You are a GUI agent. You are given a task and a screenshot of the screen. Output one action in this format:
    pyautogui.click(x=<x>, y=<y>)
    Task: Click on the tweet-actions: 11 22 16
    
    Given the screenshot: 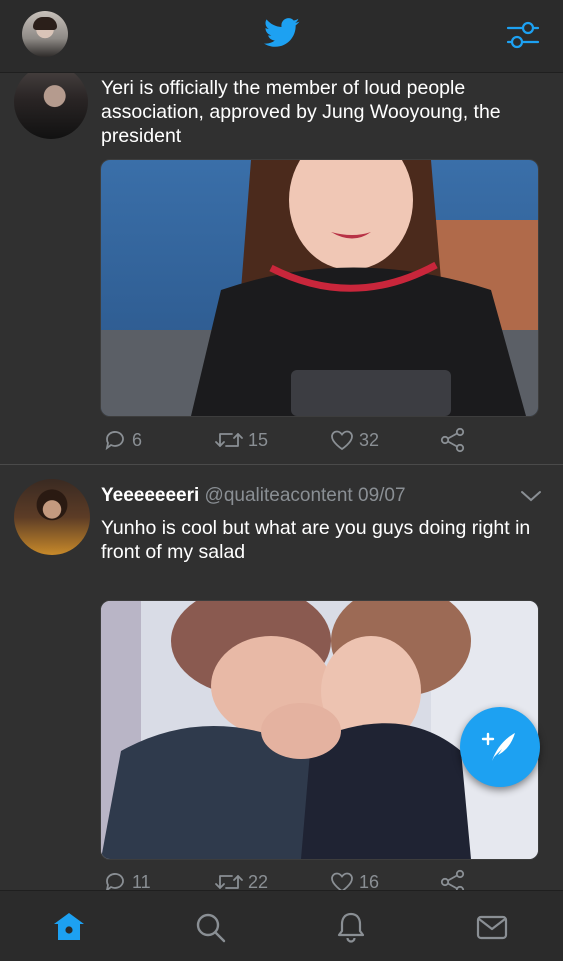 What is the action you would take?
    pyautogui.click(x=290, y=878)
    